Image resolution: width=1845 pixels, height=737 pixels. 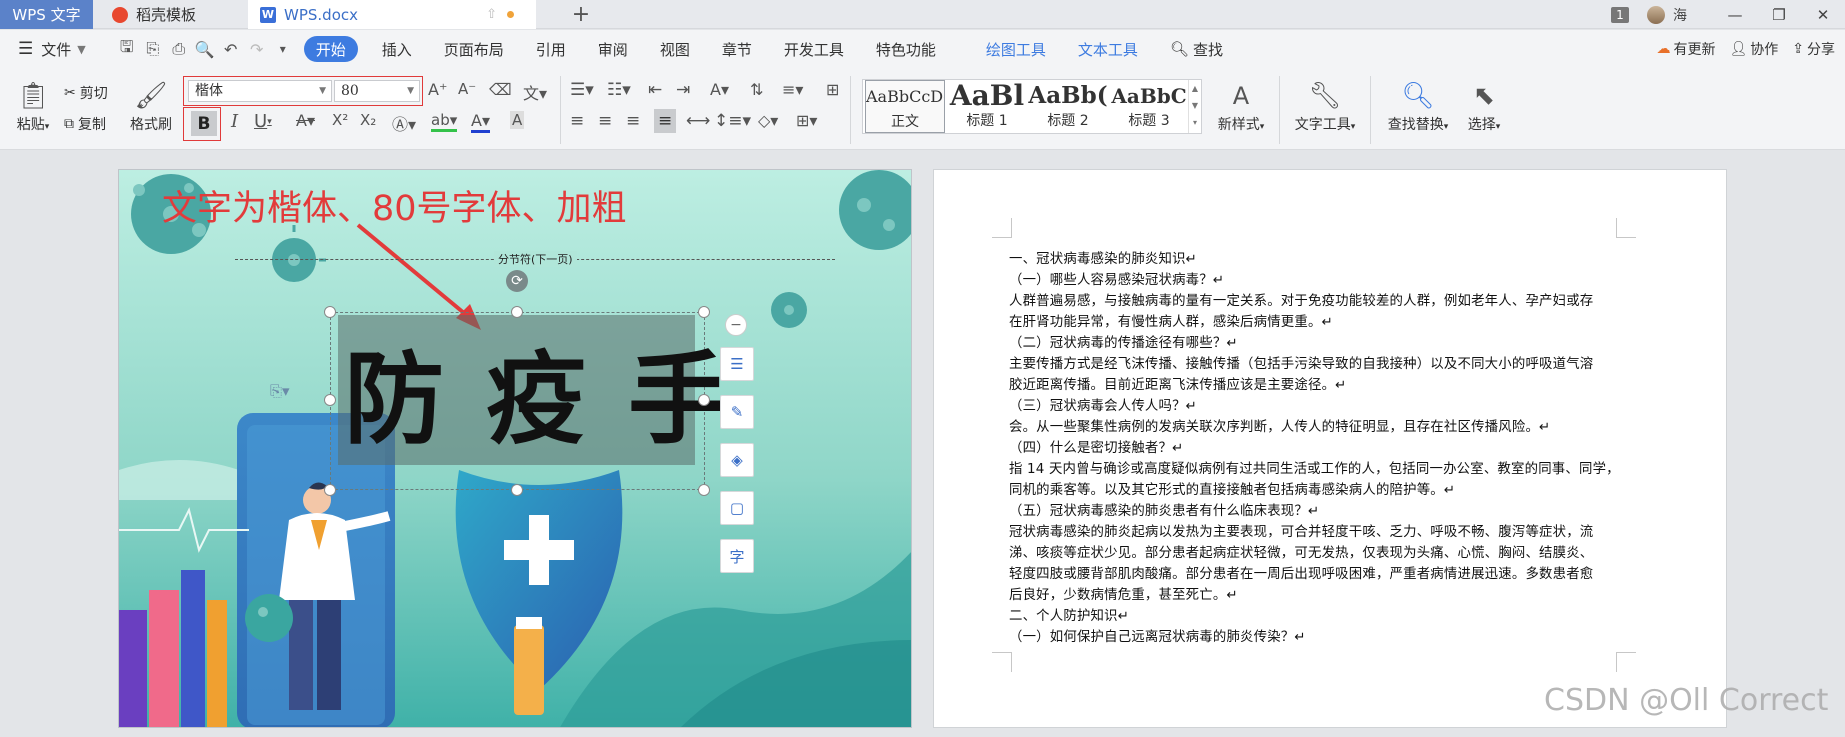 What do you see at coordinates (153, 49) in the screenshot?
I see `output-icon: ⎘` at bounding box center [153, 49].